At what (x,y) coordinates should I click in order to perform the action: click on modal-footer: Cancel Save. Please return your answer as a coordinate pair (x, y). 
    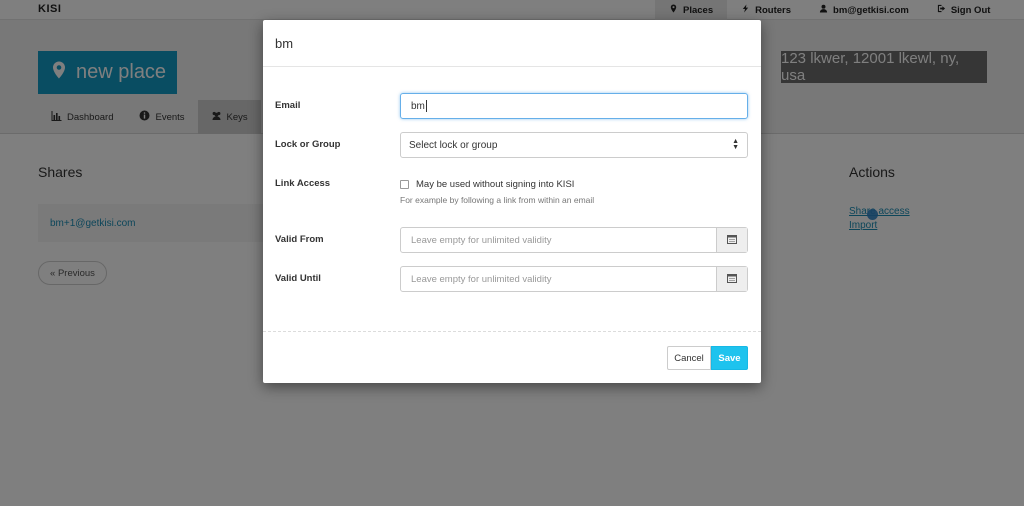
    Looking at the image, I should click on (512, 357).